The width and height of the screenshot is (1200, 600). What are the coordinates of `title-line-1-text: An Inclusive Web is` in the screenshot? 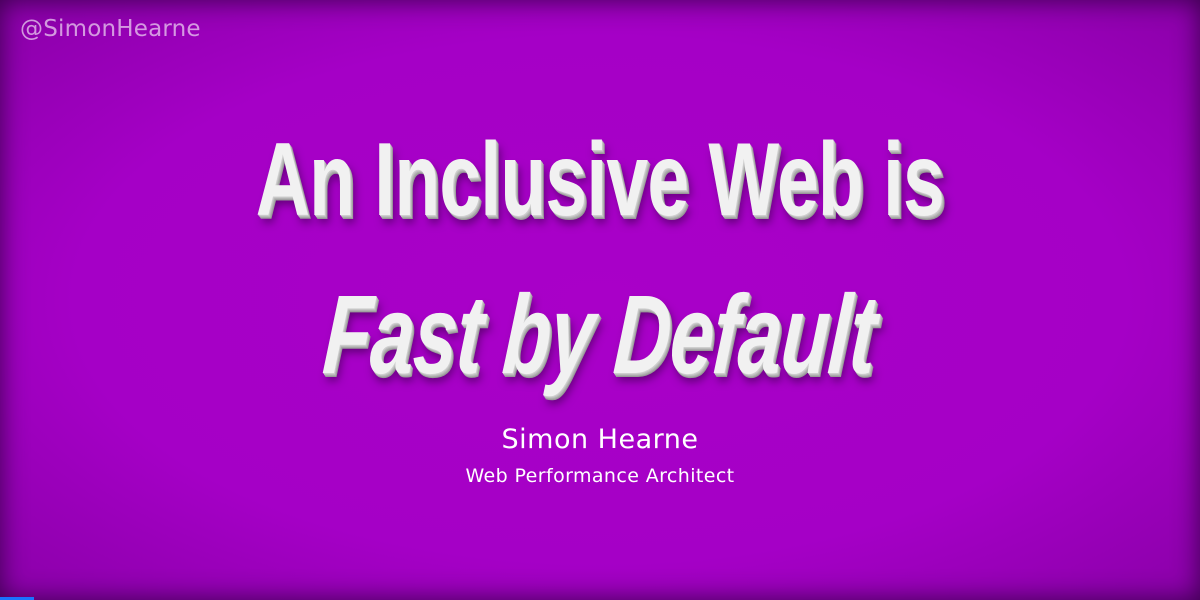 It's located at (600, 180).